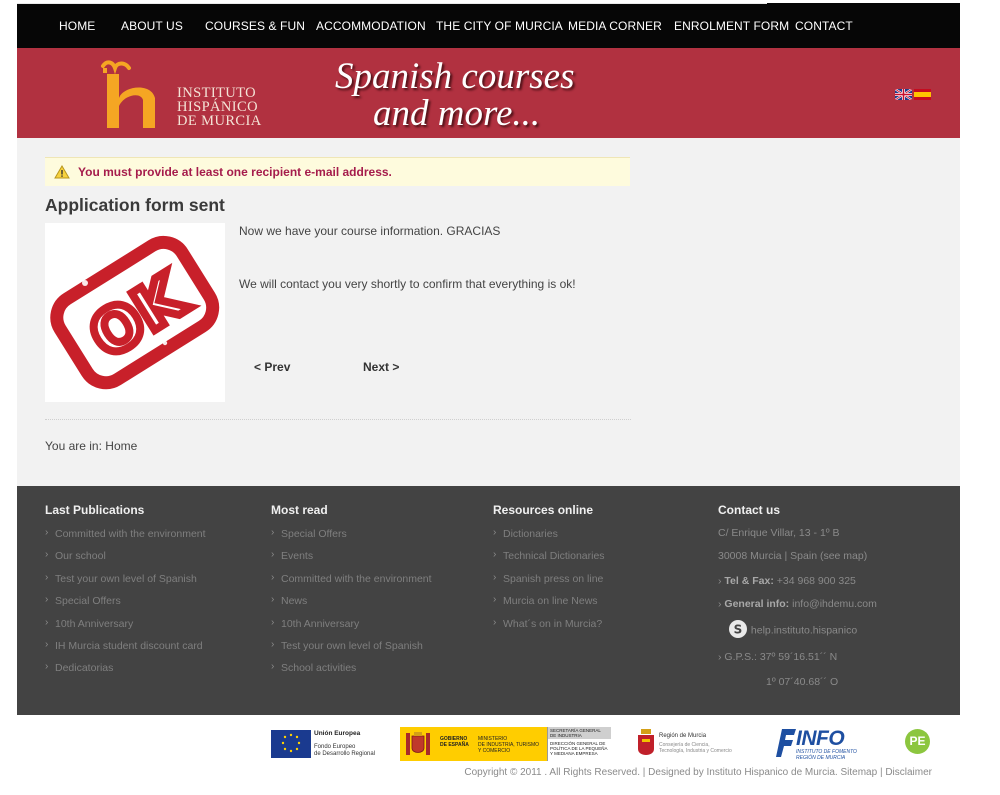  Describe the element at coordinates (802, 682) in the screenshot. I see `contact-gps-lon: 1º 07´40.68´´ O` at that location.